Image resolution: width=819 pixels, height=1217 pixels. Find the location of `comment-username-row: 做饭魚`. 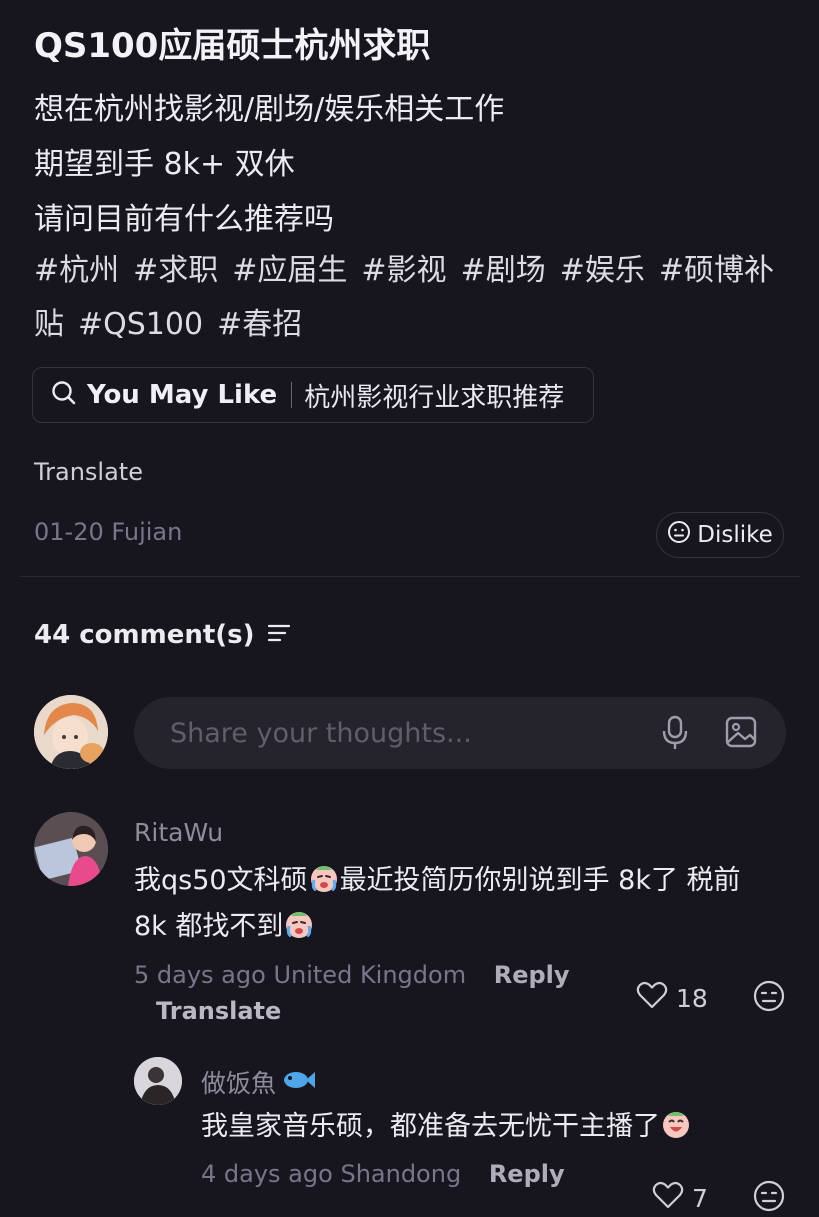

comment-username-row: 做饭魚 is located at coordinates (258, 1082).